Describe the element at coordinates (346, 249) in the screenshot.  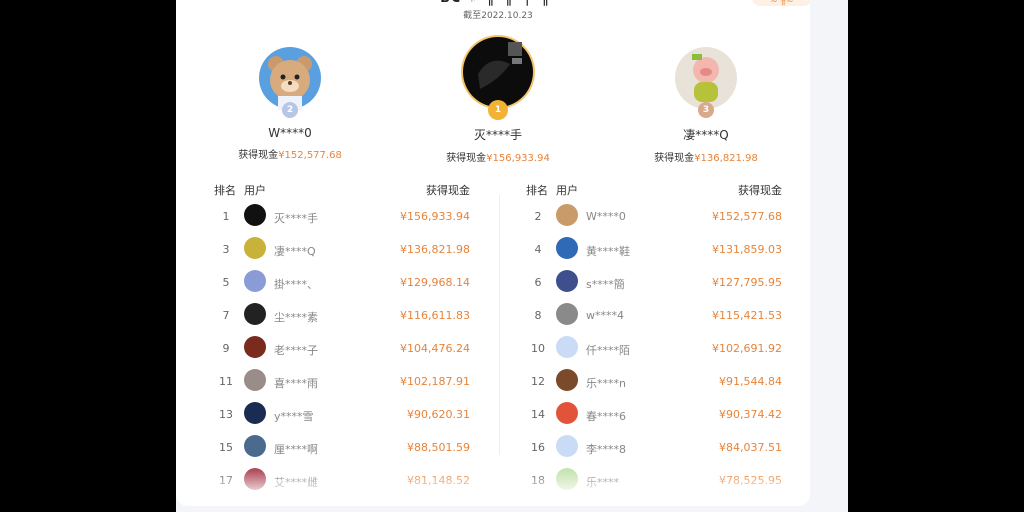
I see `table-row: 3 凄****Q ¥136,821.98` at that location.